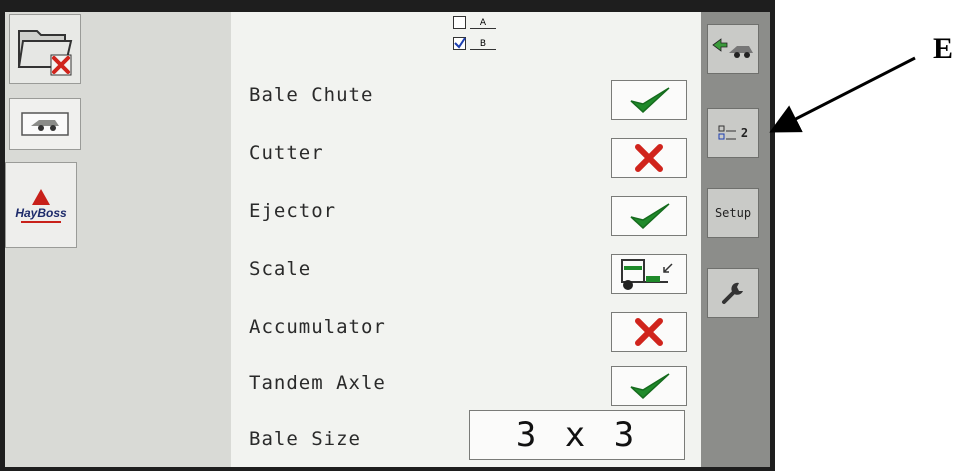  Describe the element at coordinates (459, 22) in the screenshot. I see `profile-a-checkbox` at that location.